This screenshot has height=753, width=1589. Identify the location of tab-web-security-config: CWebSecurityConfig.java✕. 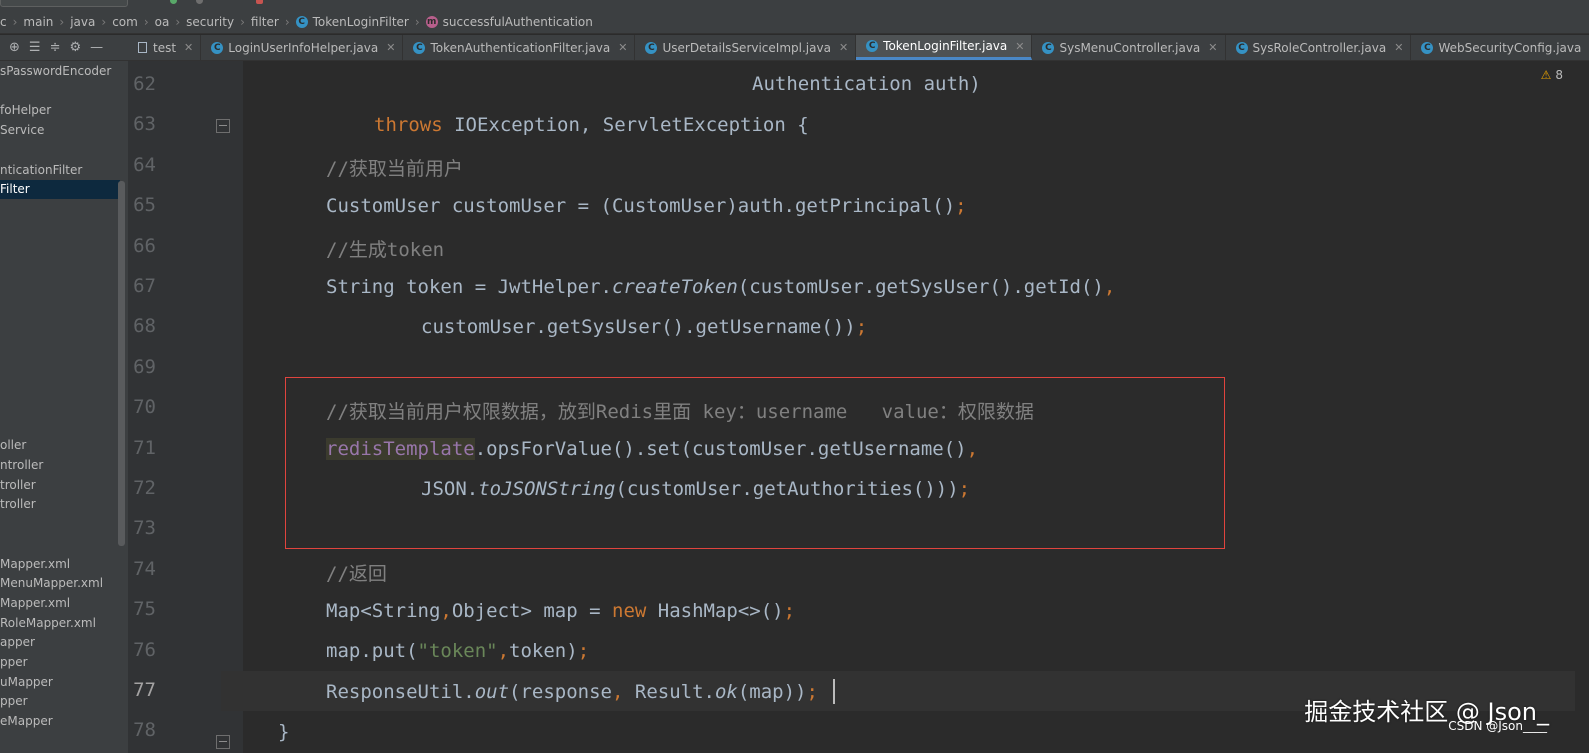
(1500, 47).